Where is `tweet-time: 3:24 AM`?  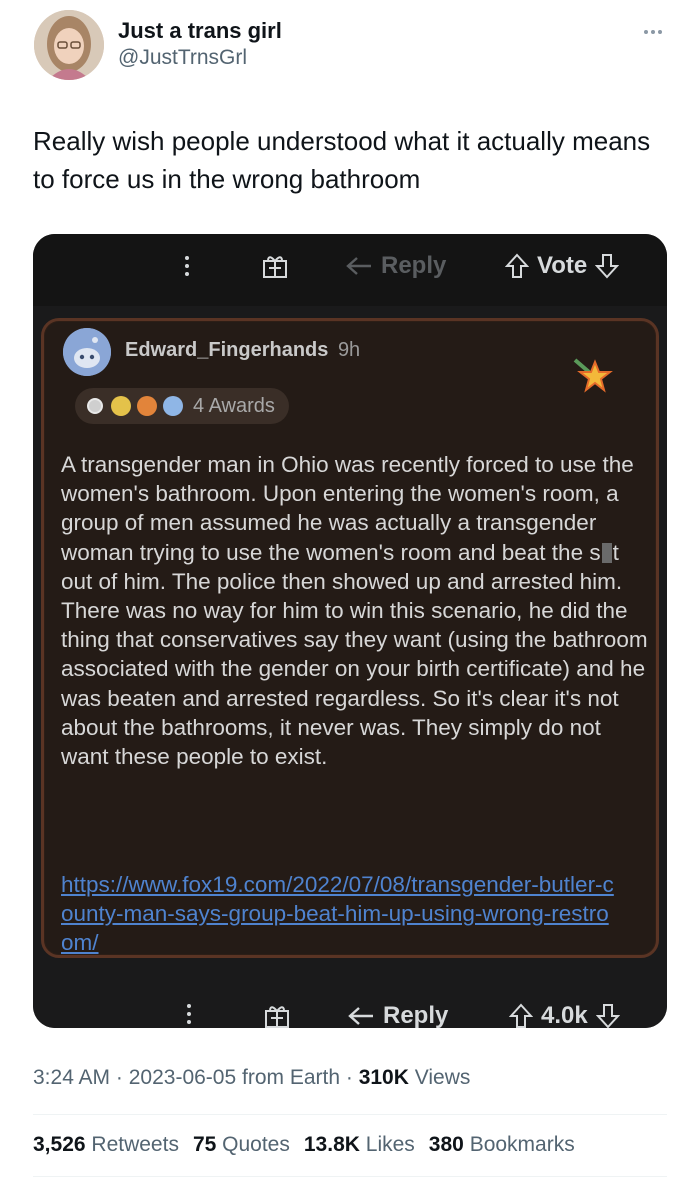
tweet-time: 3:24 AM is located at coordinates (71, 1077).